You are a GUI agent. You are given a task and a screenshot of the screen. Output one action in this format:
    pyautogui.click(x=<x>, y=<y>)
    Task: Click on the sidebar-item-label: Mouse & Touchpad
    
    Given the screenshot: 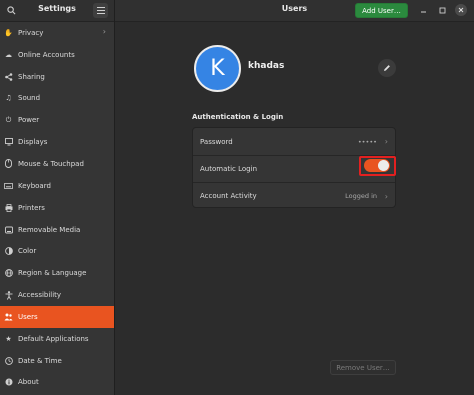 What is the action you would take?
    pyautogui.click(x=51, y=163)
    